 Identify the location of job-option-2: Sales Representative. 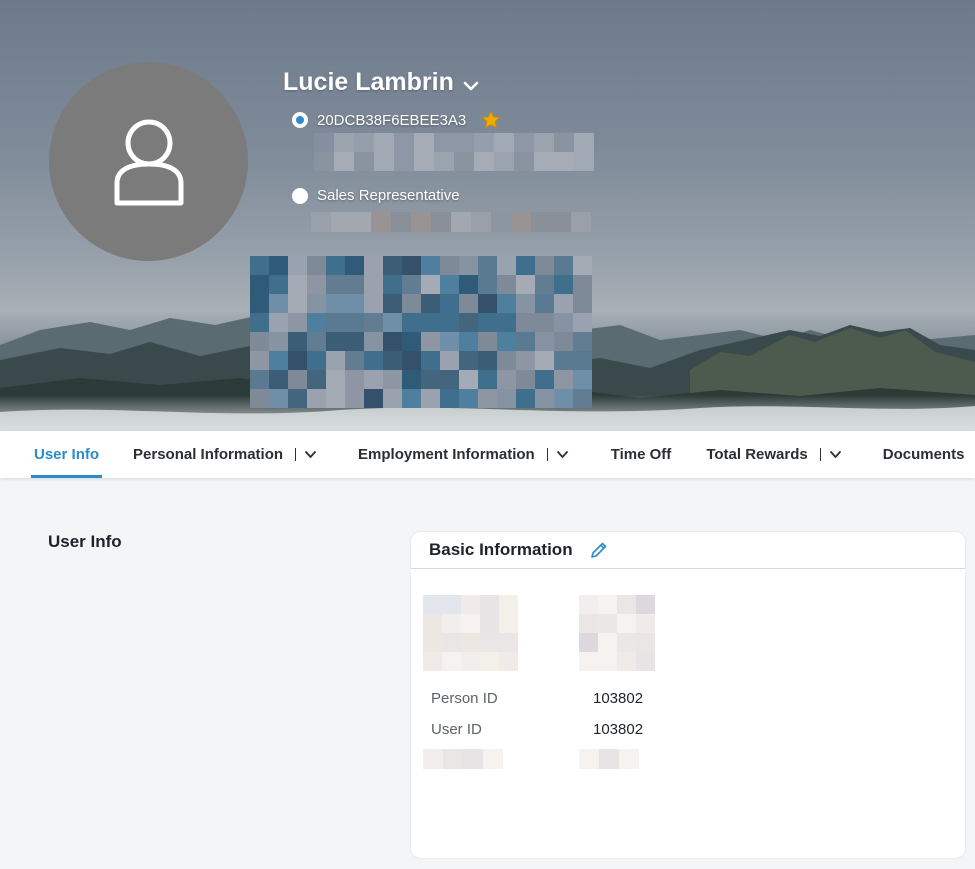
(376, 195).